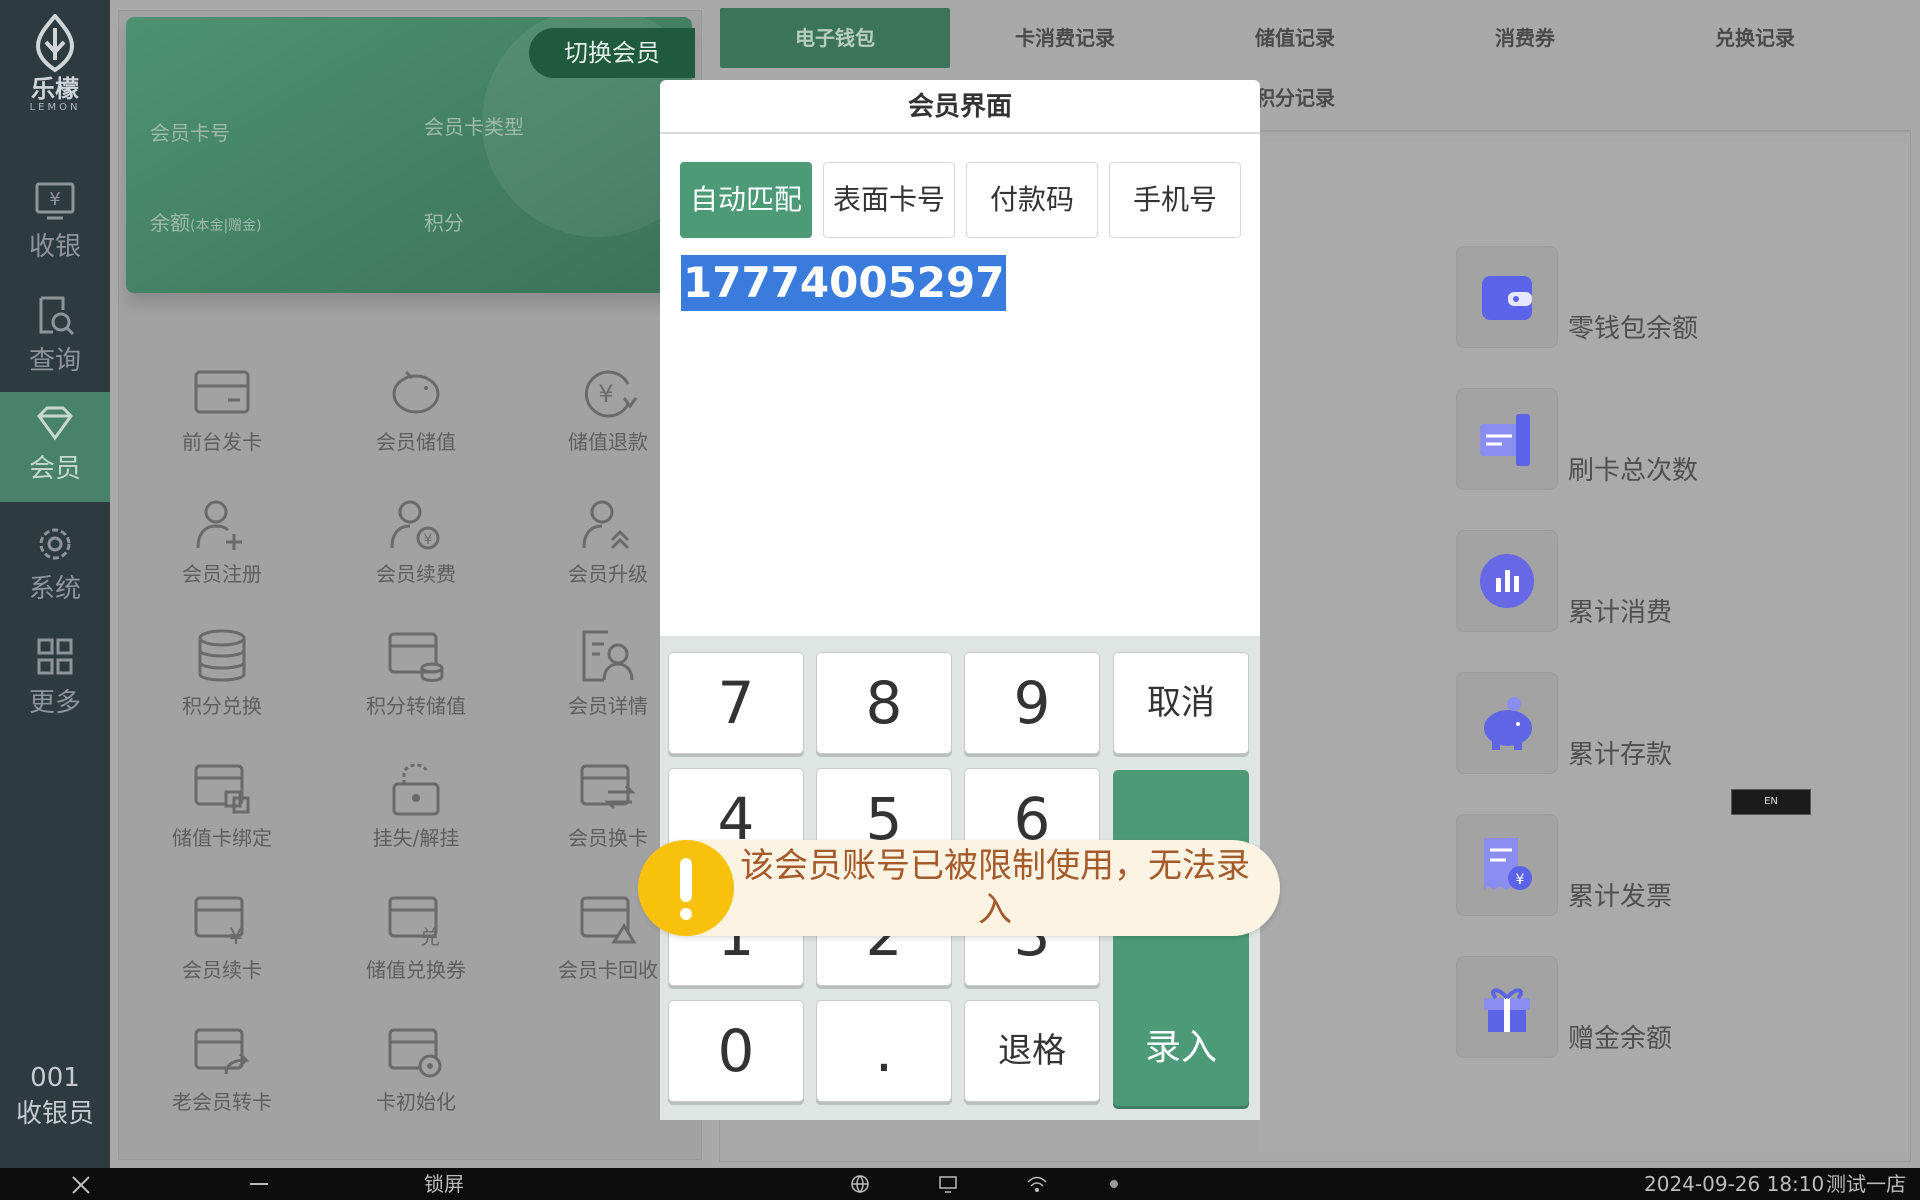 The height and width of the screenshot is (1200, 1920). Describe the element at coordinates (1620, 1039) in the screenshot. I see `stat-label-bonus-balance: 赠金余额` at that location.